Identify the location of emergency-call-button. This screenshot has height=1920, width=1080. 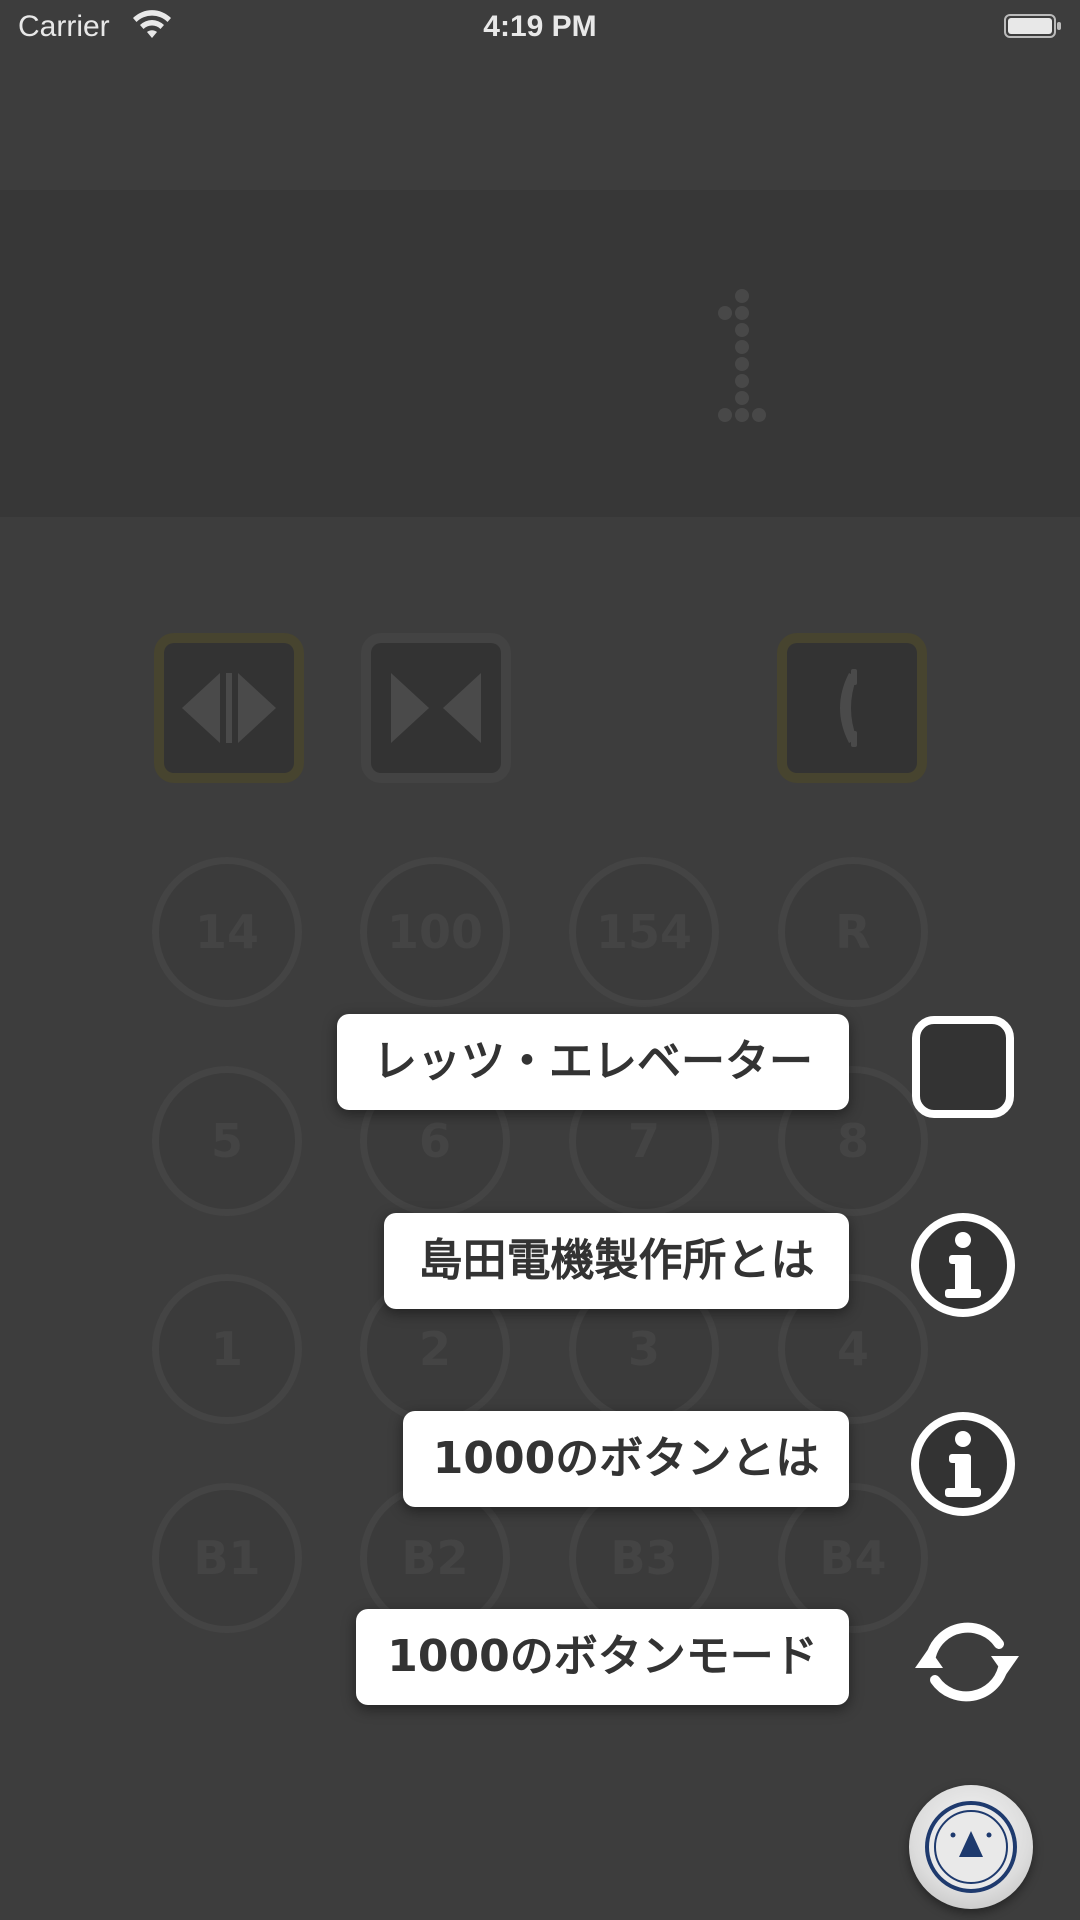
(852, 708).